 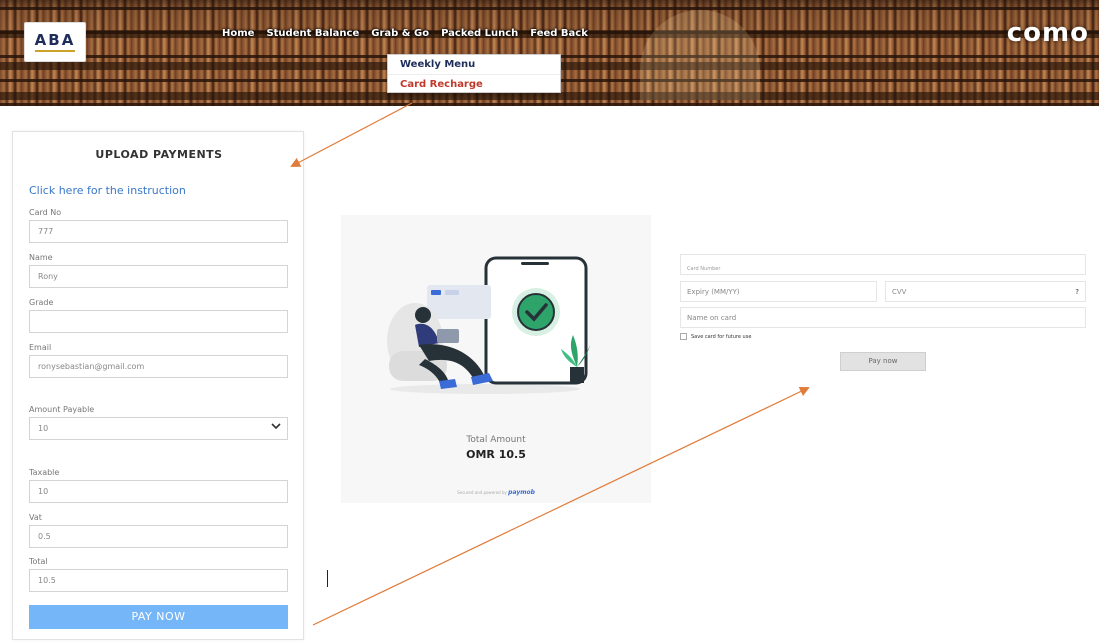 What do you see at coordinates (778, 291) in the screenshot?
I see `expiry-field: Expiry (MM/YY)` at bounding box center [778, 291].